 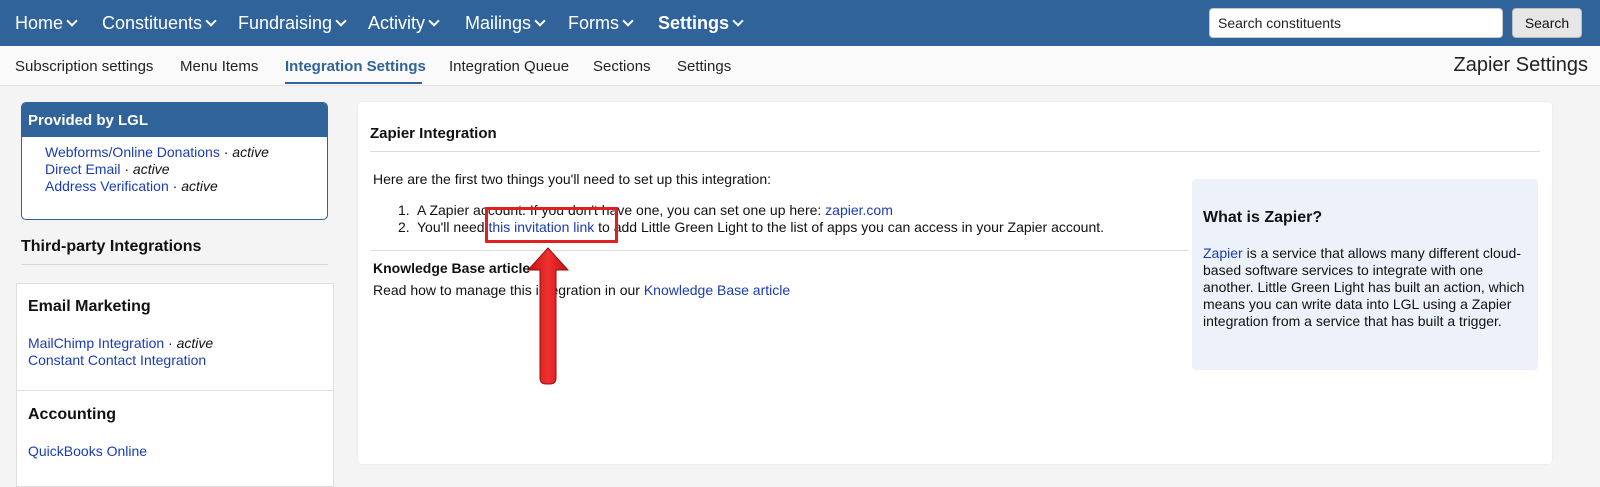 I want to click on box-title: What is Zapier?, so click(x=1263, y=217).